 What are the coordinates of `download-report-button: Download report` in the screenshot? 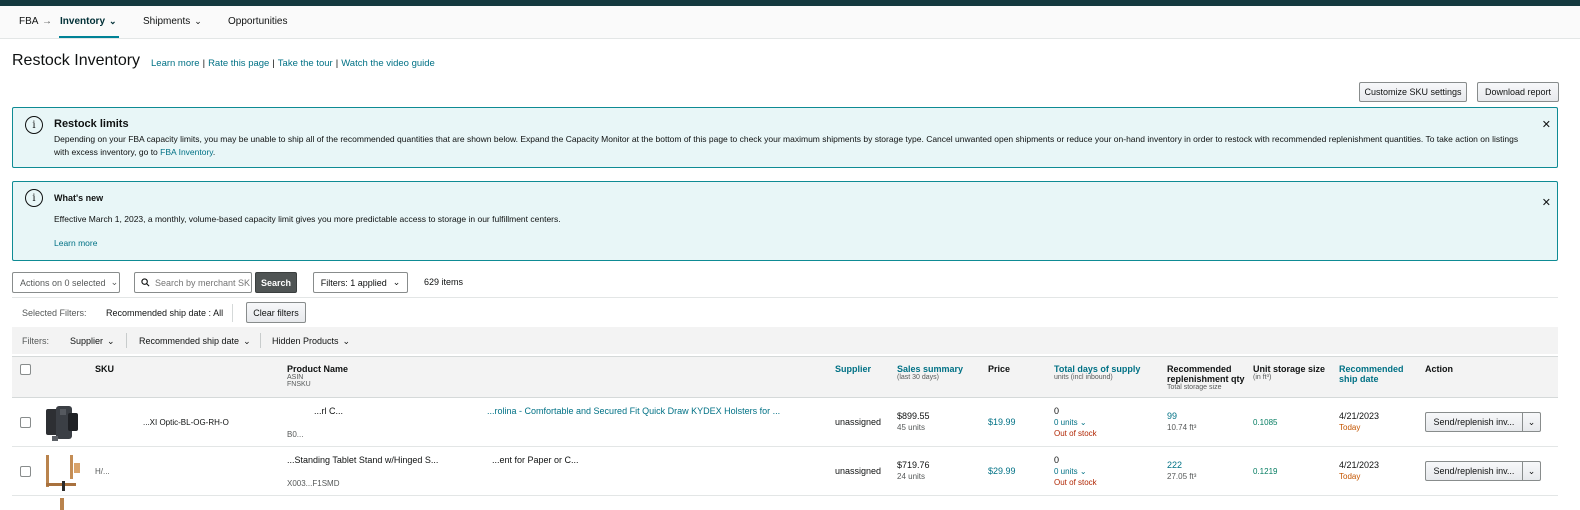 It's located at (1518, 92).